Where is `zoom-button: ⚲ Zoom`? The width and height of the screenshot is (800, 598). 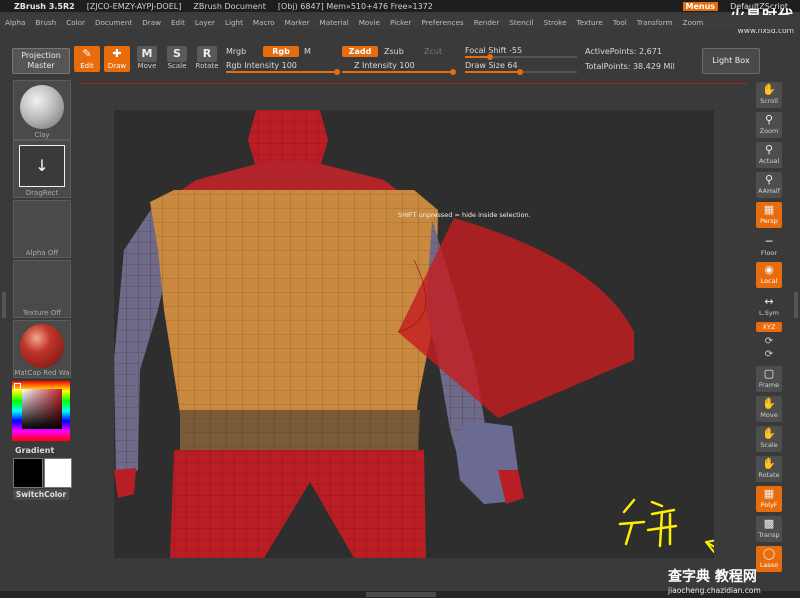
zoom-button: ⚲ Zoom is located at coordinates (769, 125).